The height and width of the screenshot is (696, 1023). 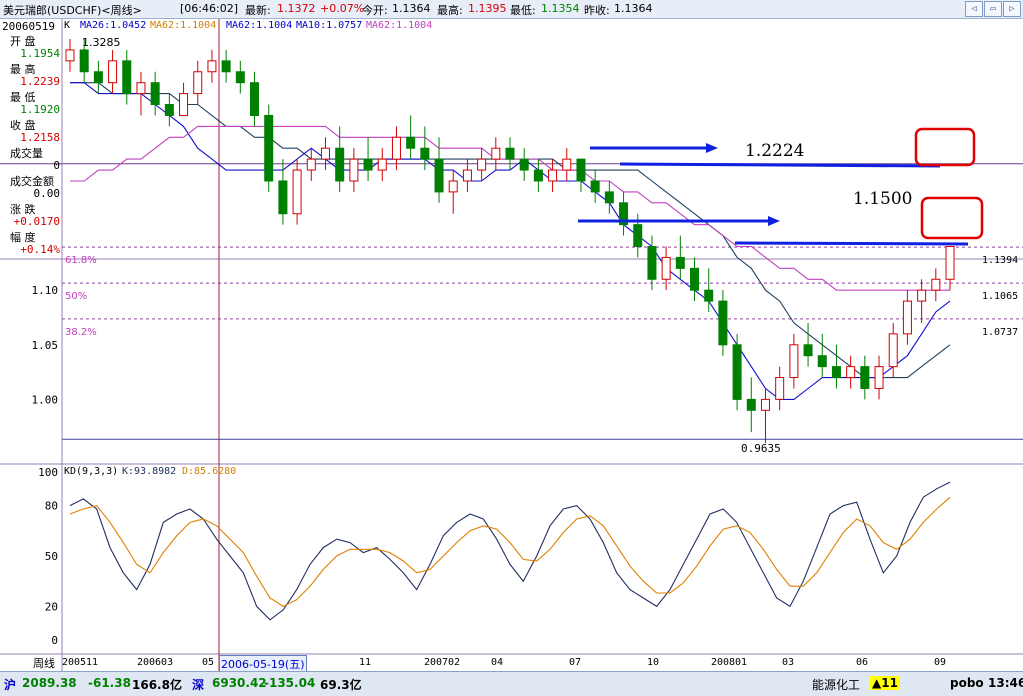 What do you see at coordinates (862, 662) in the screenshot?
I see `x-tick-label: 06` at bounding box center [862, 662].